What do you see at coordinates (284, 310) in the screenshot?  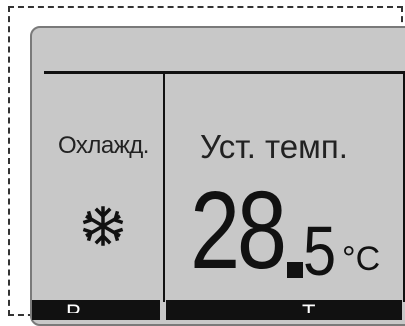 I see `soft-key-bar-right` at bounding box center [284, 310].